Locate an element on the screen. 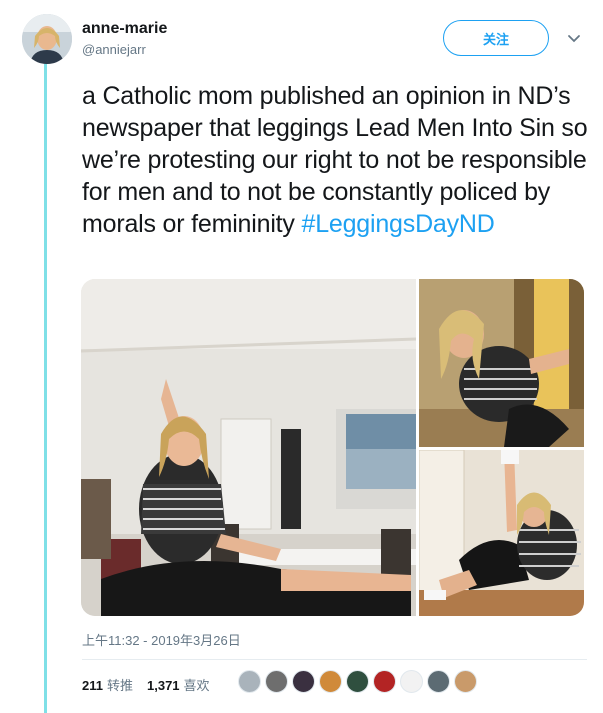 This screenshot has width=603, height=713. retweet-label: 转推 is located at coordinates (119, 685).